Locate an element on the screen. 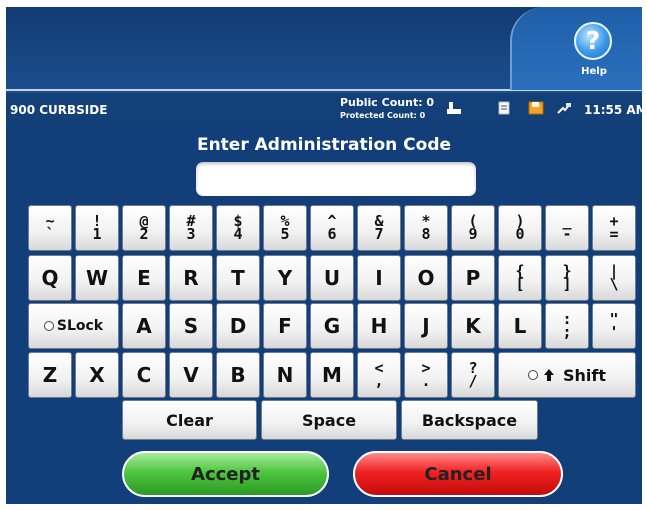 This screenshot has width=647, height=510. key-r3-8: L is located at coordinates (520, 326).